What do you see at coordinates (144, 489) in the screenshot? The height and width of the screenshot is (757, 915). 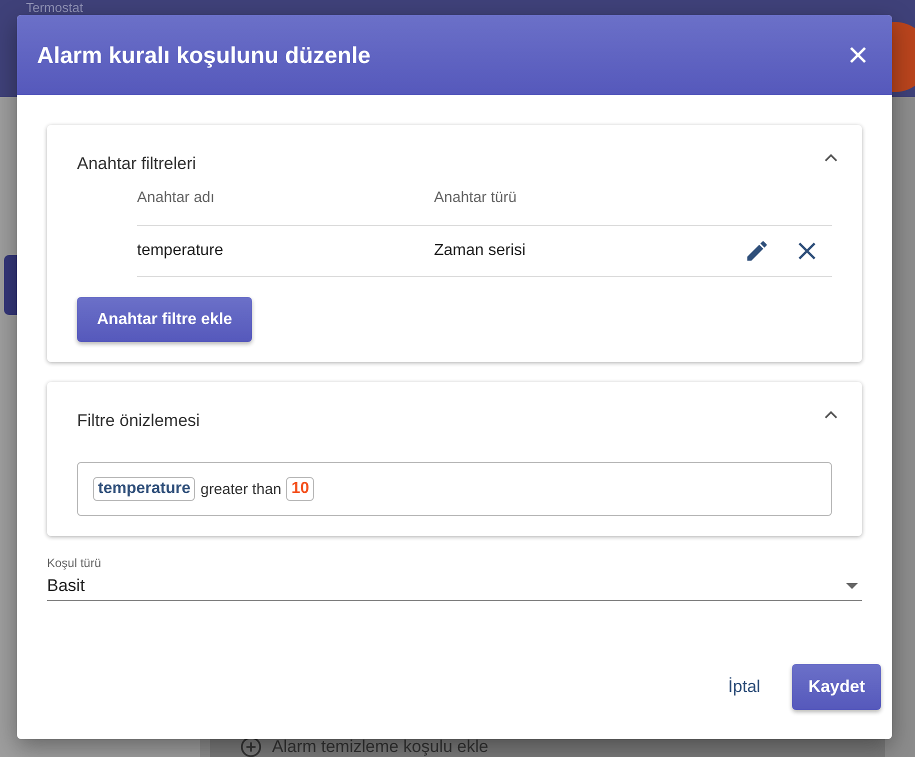 I see `filter-chip: temperature` at bounding box center [144, 489].